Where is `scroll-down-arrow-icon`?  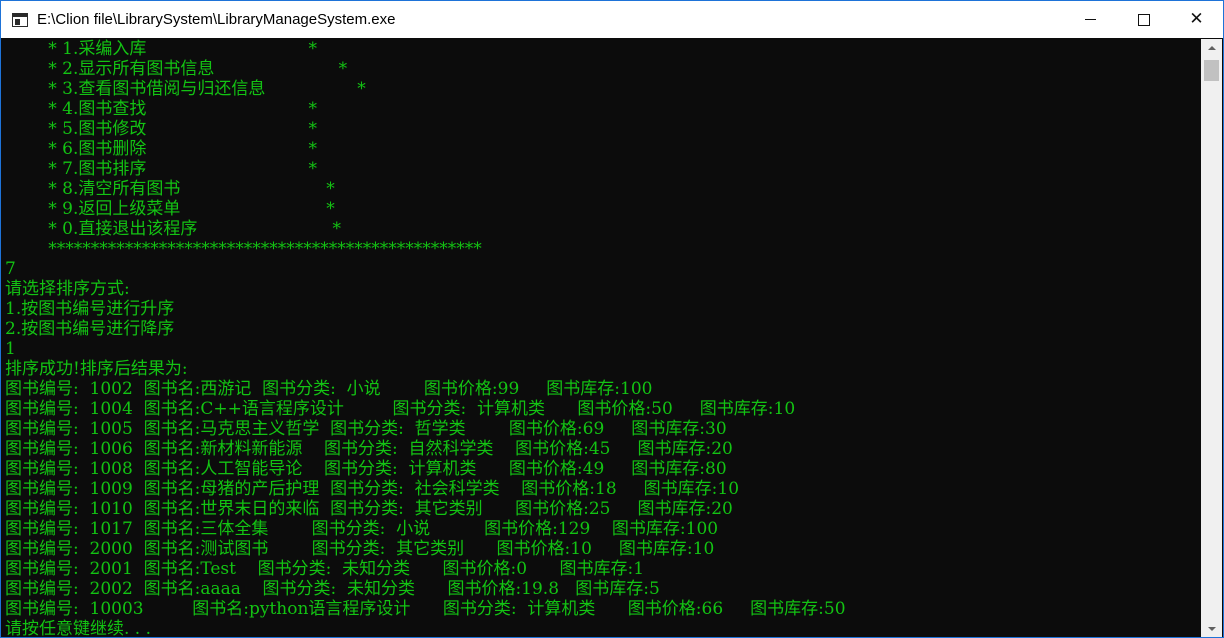 scroll-down-arrow-icon is located at coordinates (1211, 628).